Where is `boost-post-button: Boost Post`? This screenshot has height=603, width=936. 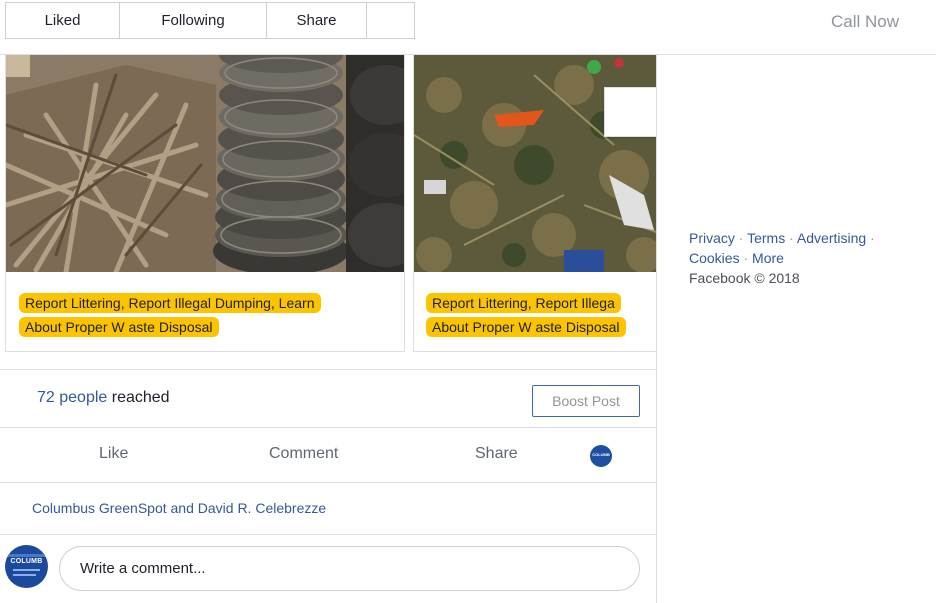 boost-post-button: Boost Post is located at coordinates (586, 401).